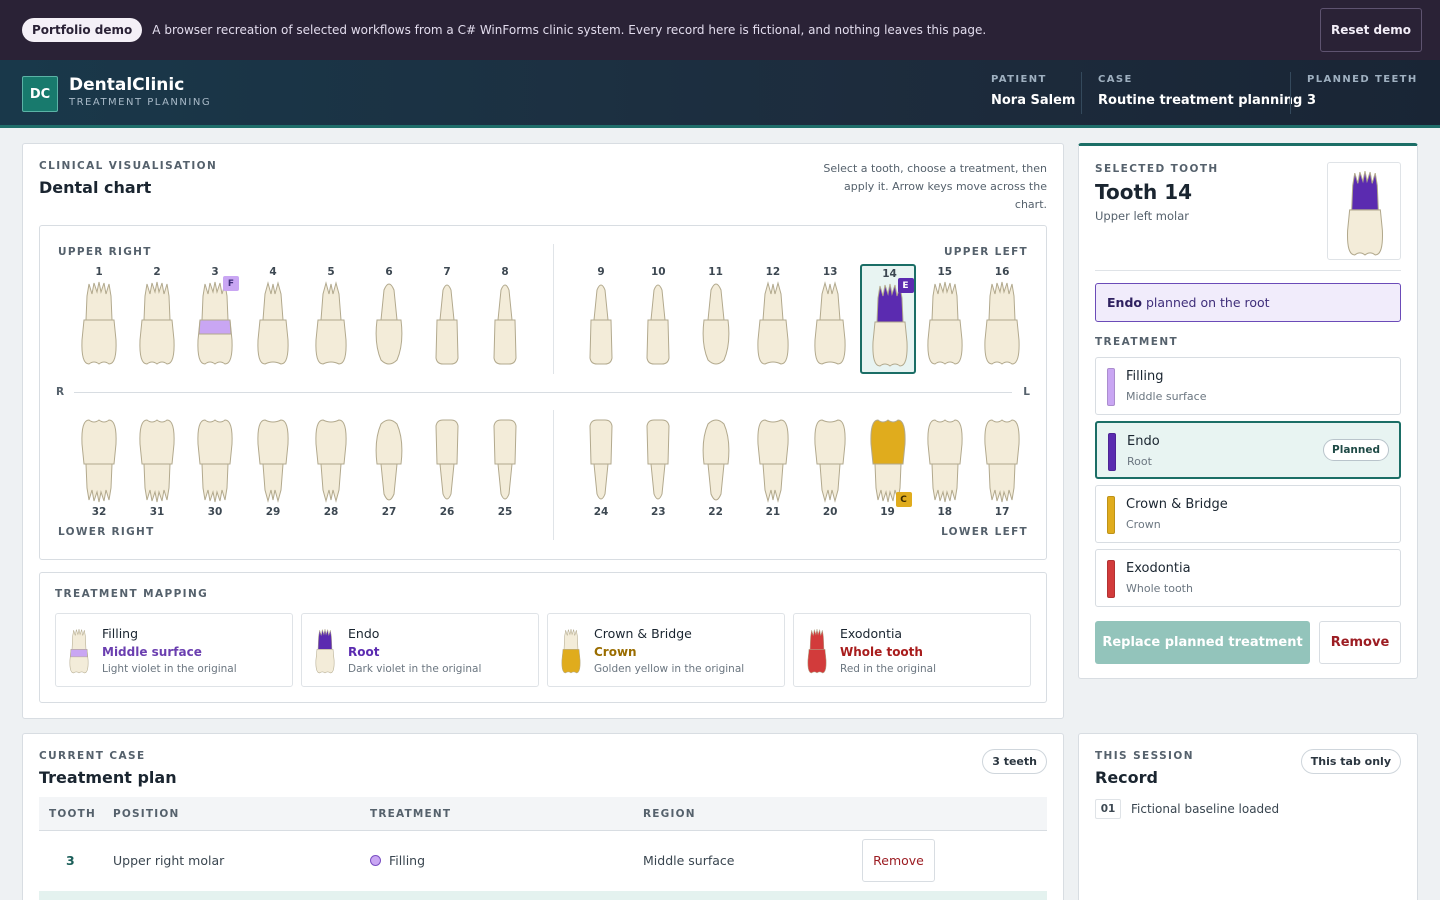 The width and height of the screenshot is (1440, 900). Describe the element at coordinates (773, 465) in the screenshot. I see `tooth-21: 21` at that location.